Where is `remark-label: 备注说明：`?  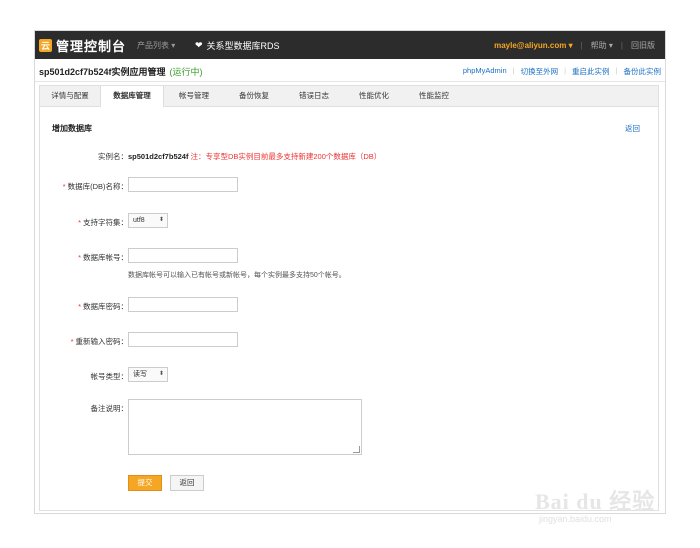
remark-label: 备注说明： is located at coordinates (109, 408).